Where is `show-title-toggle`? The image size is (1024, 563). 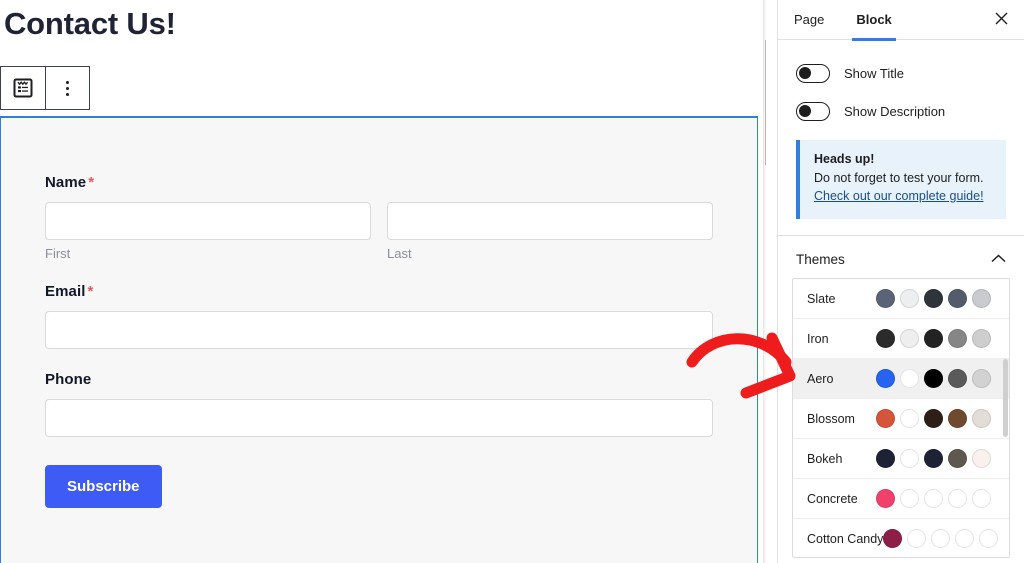
show-title-toggle is located at coordinates (813, 73).